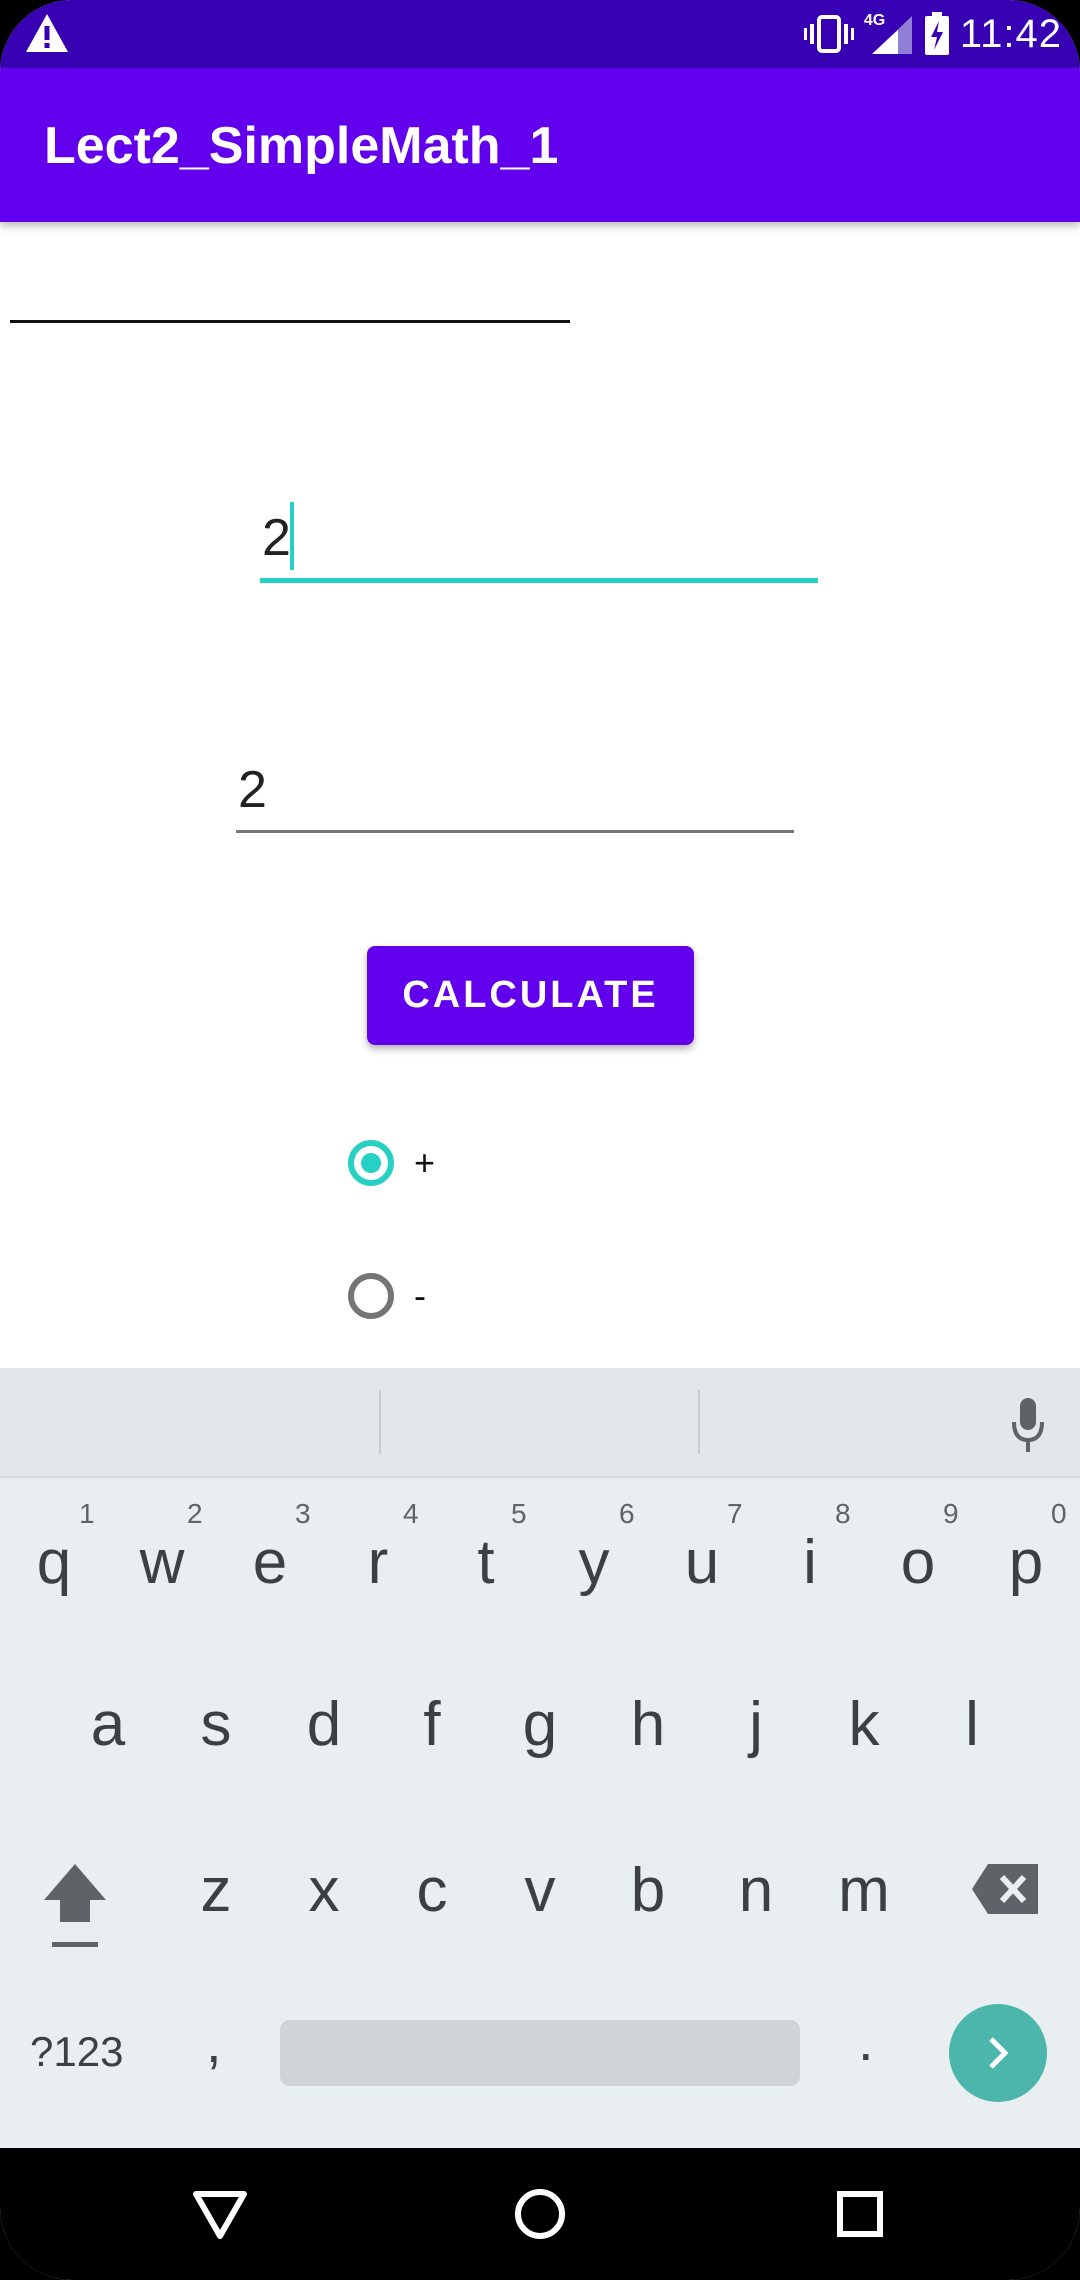  I want to click on key-hint: 6, so click(627, 1513).